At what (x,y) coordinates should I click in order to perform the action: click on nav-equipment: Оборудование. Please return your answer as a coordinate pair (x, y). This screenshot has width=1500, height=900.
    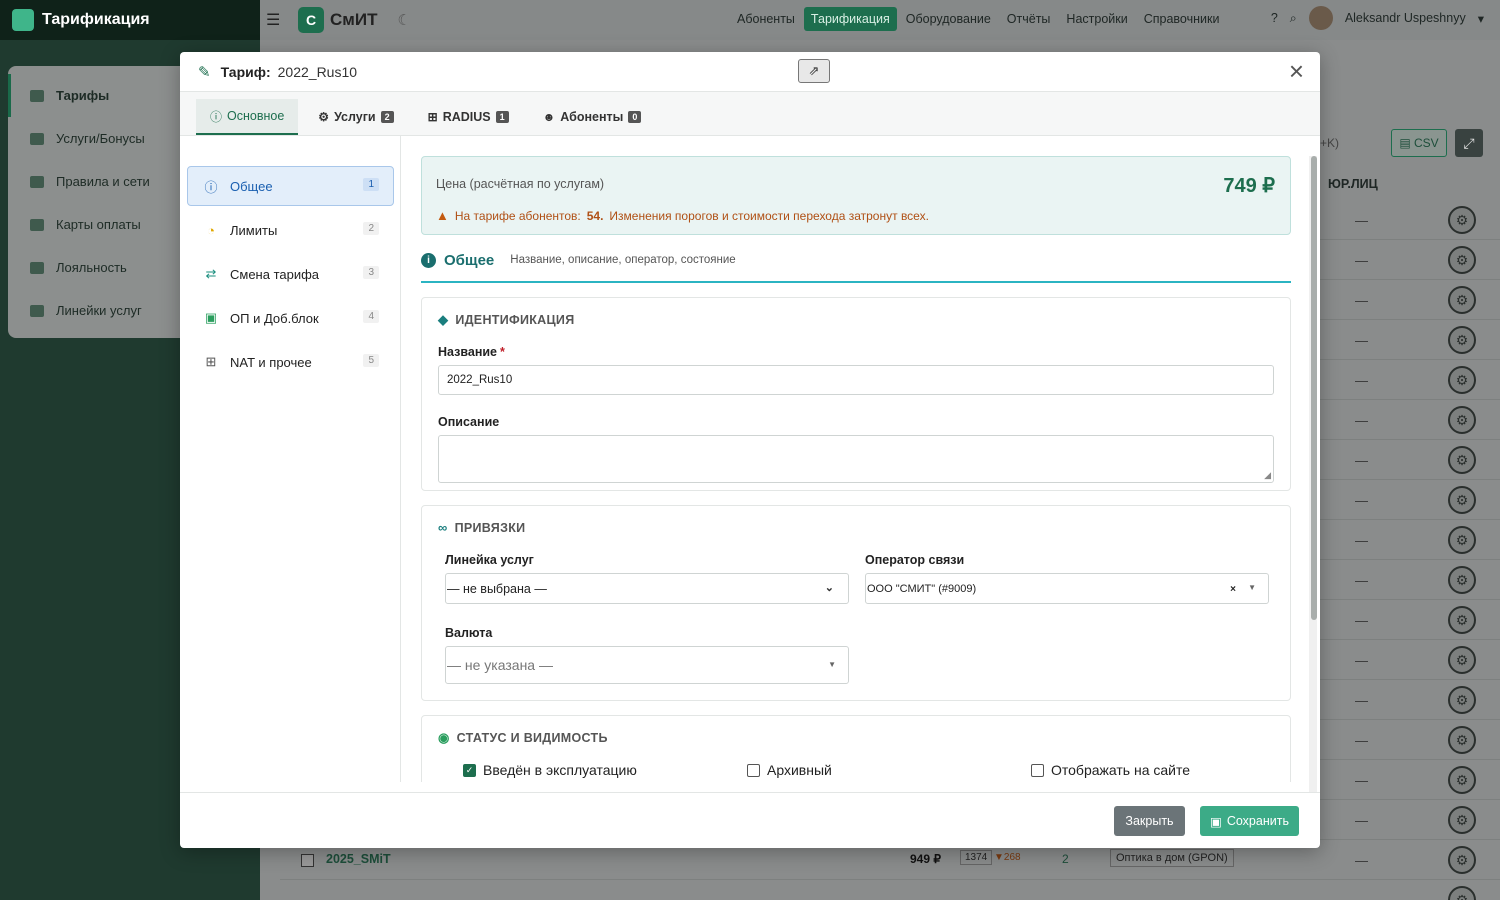
    Looking at the image, I should click on (948, 19).